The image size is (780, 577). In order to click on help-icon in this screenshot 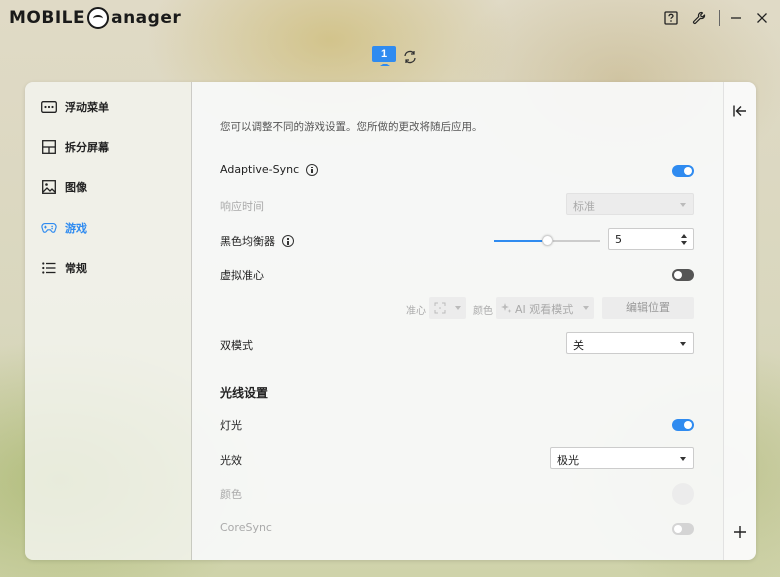, I will do `click(671, 18)`.